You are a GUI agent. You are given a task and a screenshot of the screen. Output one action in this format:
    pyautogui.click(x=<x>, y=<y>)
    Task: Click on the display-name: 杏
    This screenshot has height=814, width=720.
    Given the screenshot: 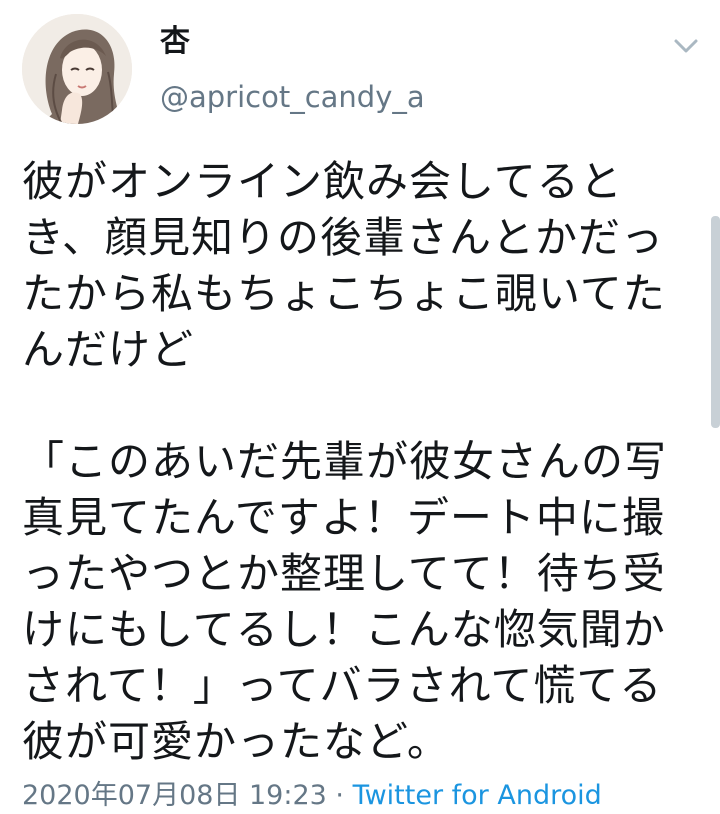 What is the action you would take?
    pyautogui.click(x=175, y=42)
    